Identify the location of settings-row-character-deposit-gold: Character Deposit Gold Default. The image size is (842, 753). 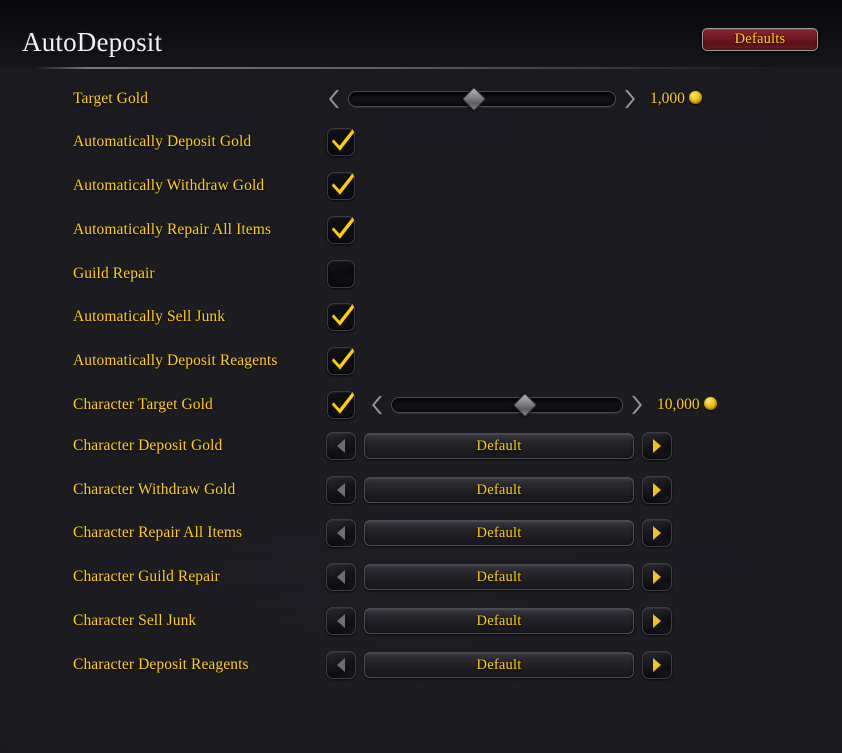
(421, 446).